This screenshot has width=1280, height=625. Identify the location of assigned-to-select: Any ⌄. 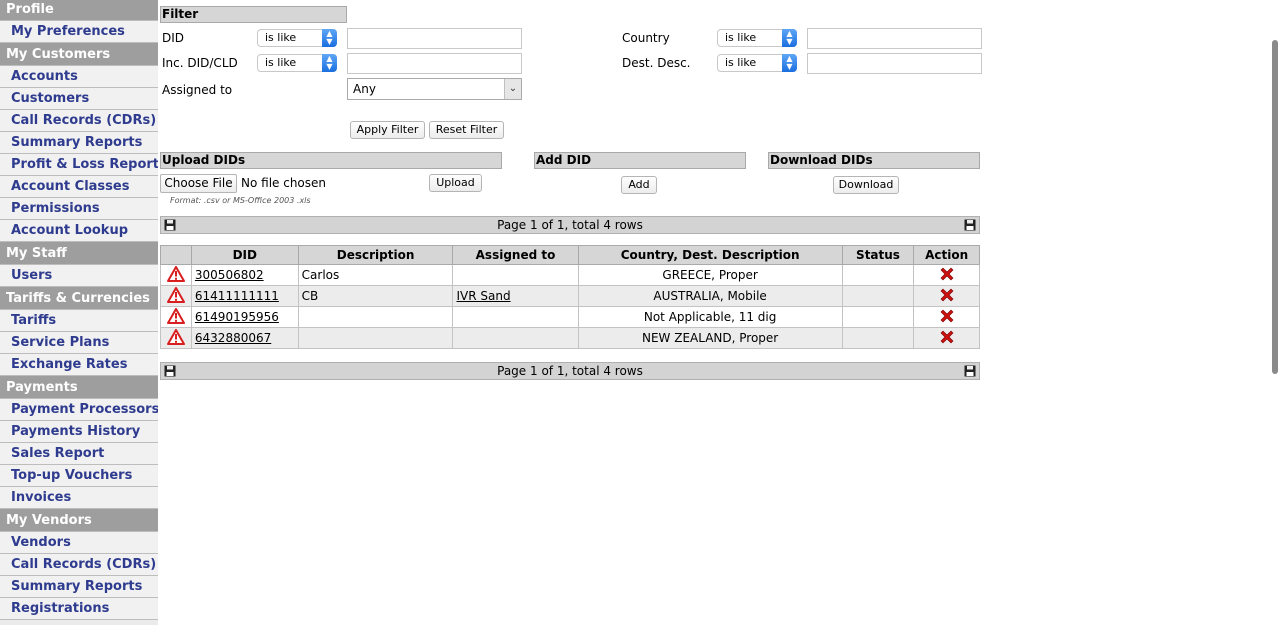
(434, 89).